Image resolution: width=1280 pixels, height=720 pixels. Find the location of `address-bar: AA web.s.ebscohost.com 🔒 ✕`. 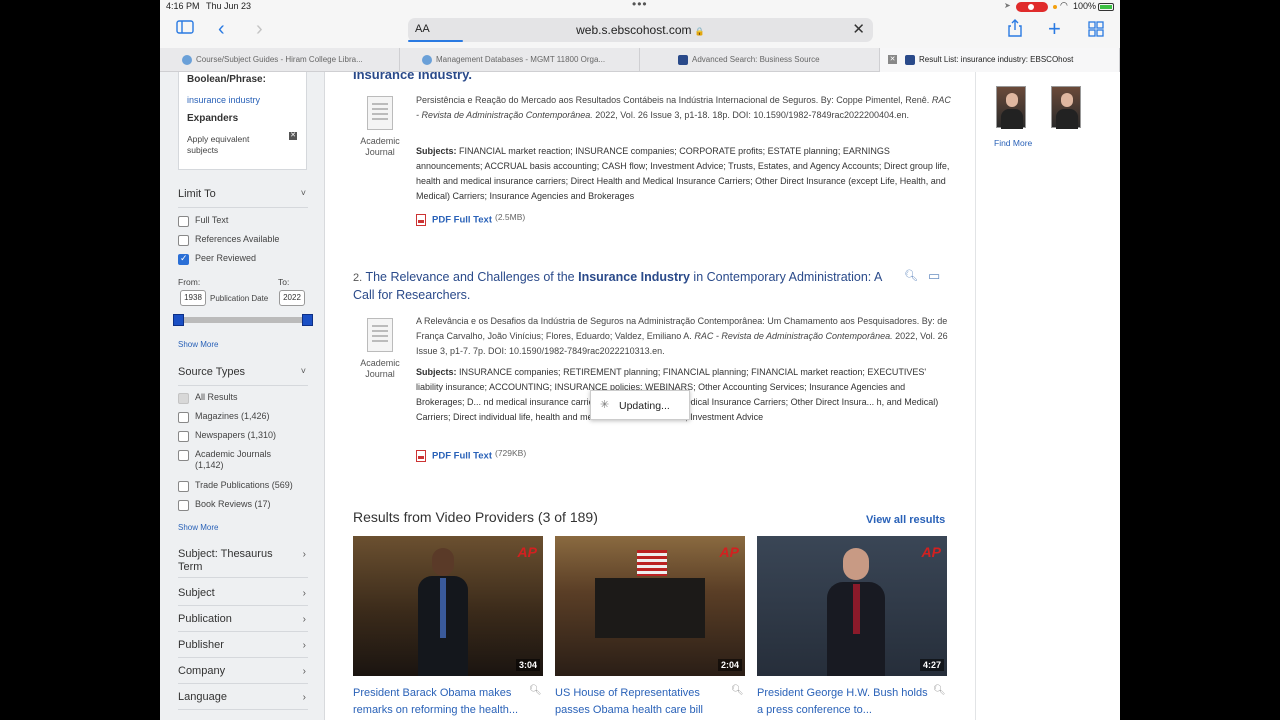

address-bar: AA web.s.ebscohost.com 🔒 ✕ is located at coordinates (640, 30).